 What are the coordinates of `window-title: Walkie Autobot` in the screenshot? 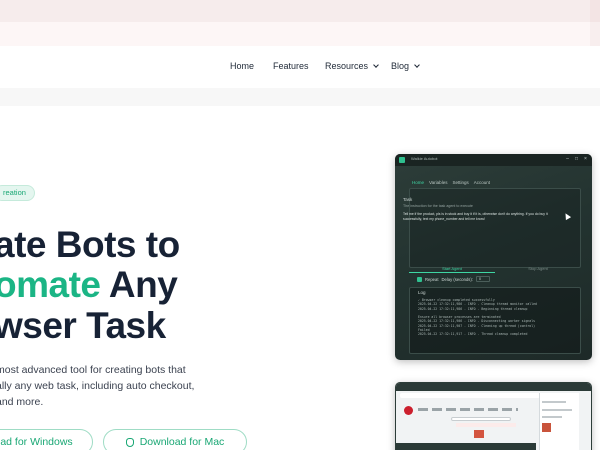 It's located at (424, 158).